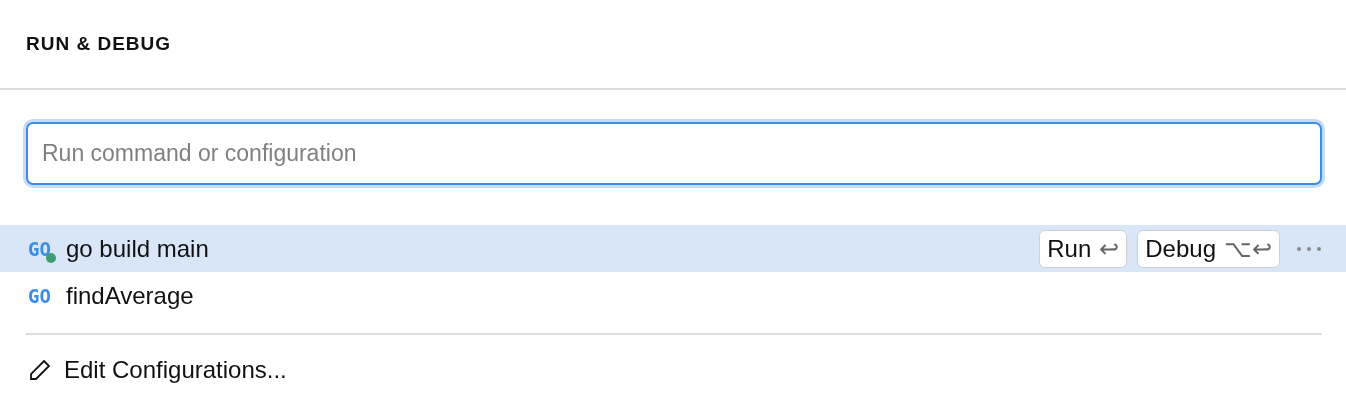  Describe the element at coordinates (99, 44) in the screenshot. I see `panel-title: RUN & DEBUG` at that location.